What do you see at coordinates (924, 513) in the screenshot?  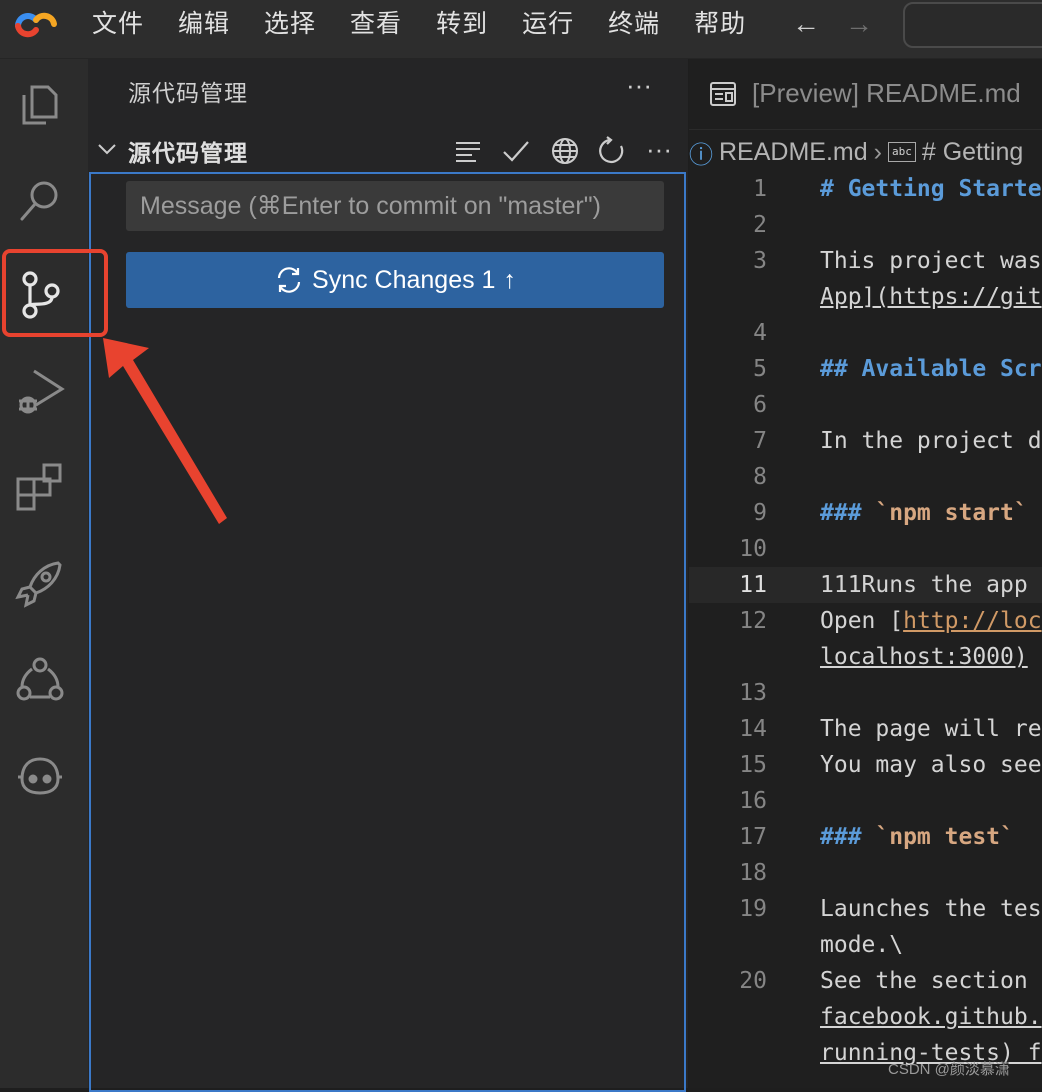 I see `line-text: ### `npm start`` at bounding box center [924, 513].